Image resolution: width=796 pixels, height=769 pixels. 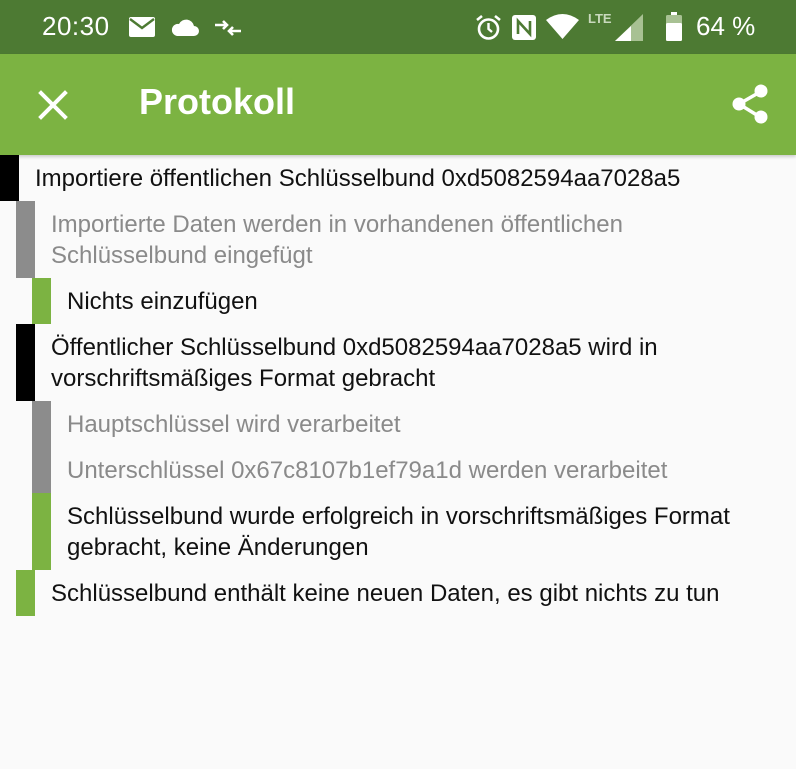 I want to click on nfc-icon, so click(x=524, y=27).